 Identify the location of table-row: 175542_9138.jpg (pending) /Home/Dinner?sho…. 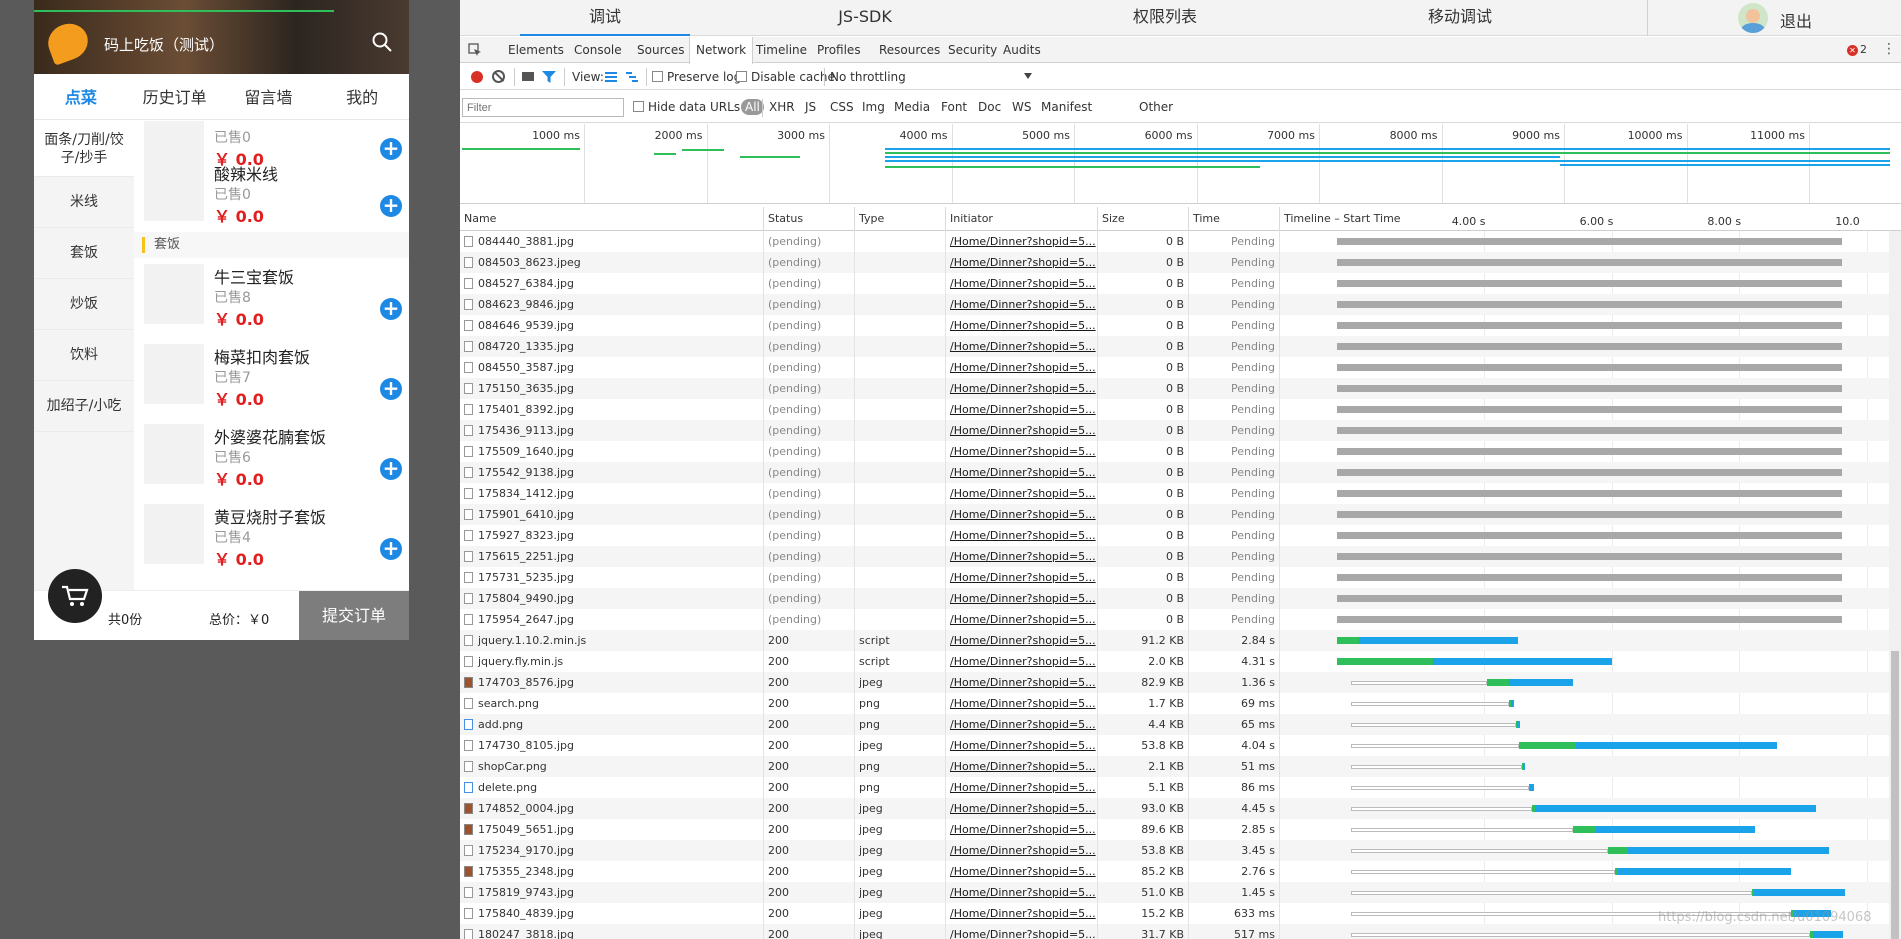
(1180, 472).